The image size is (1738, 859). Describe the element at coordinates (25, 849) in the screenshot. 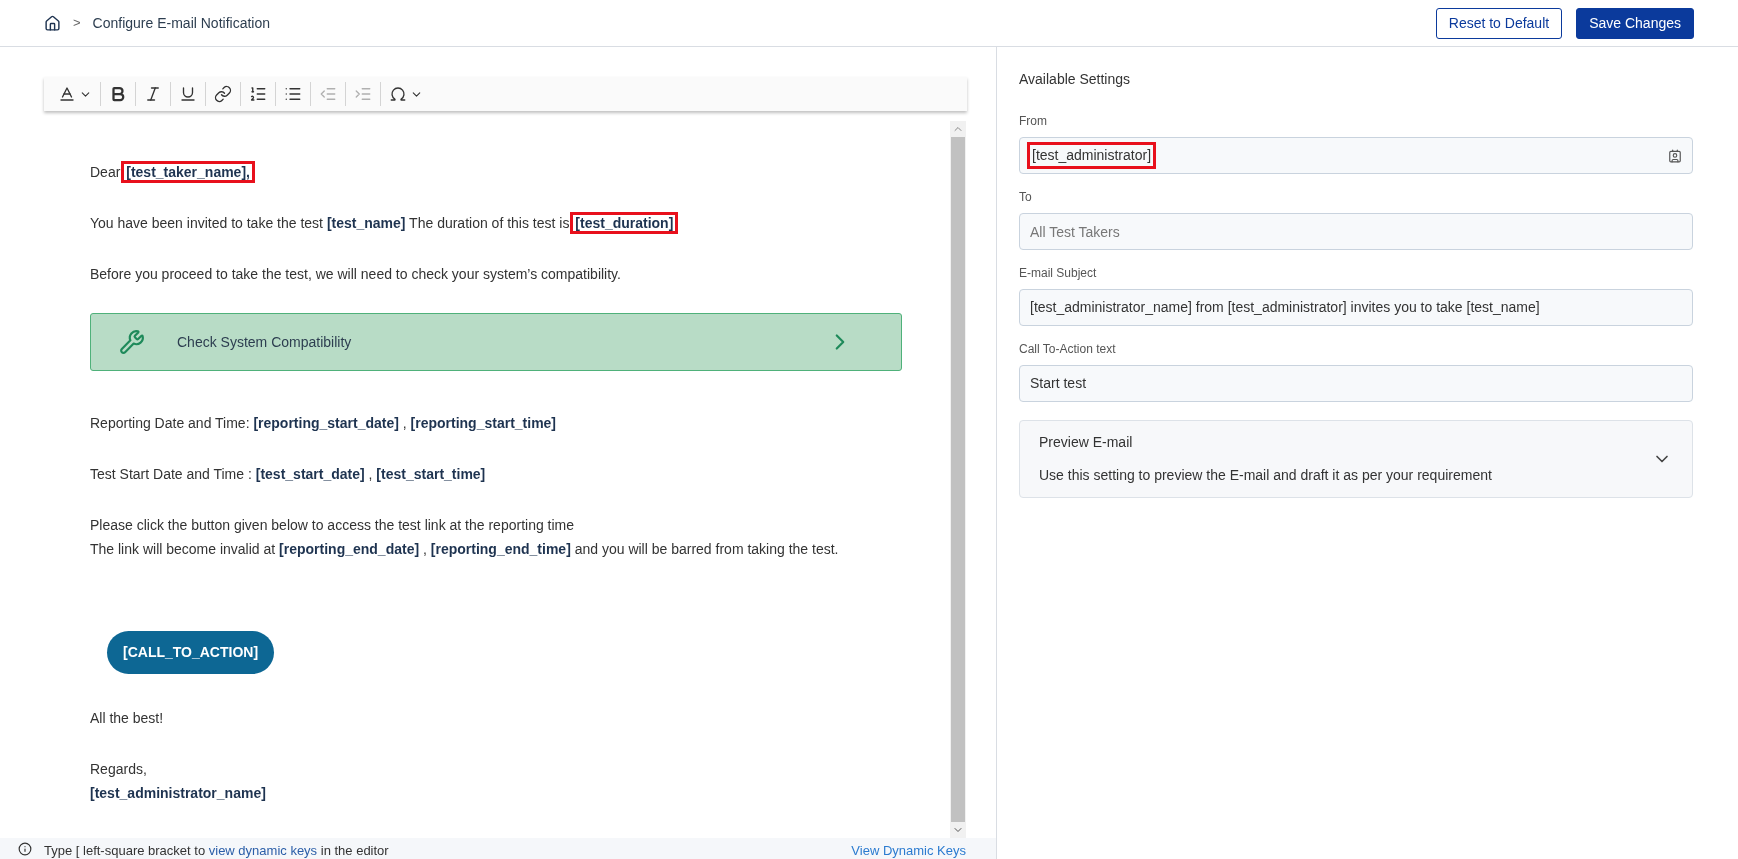

I see `info-icon` at that location.